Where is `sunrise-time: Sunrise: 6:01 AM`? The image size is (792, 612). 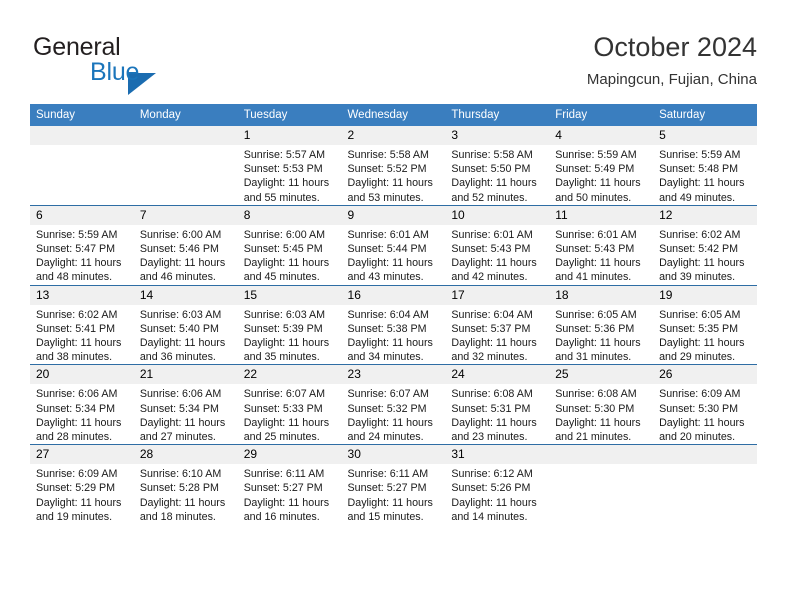 sunrise-time: Sunrise: 6:01 AM is located at coordinates (596, 234).